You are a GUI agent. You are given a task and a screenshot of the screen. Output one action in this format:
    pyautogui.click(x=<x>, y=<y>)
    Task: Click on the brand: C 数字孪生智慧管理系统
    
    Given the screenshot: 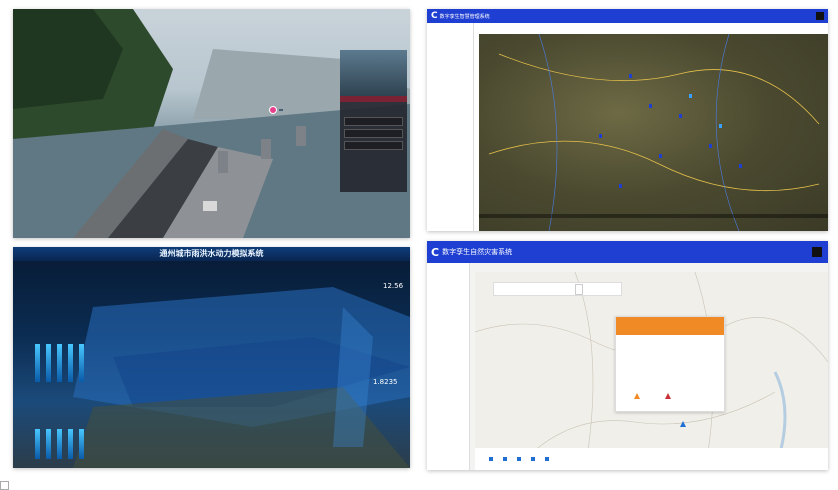 What is the action you would take?
    pyautogui.click(x=460, y=16)
    